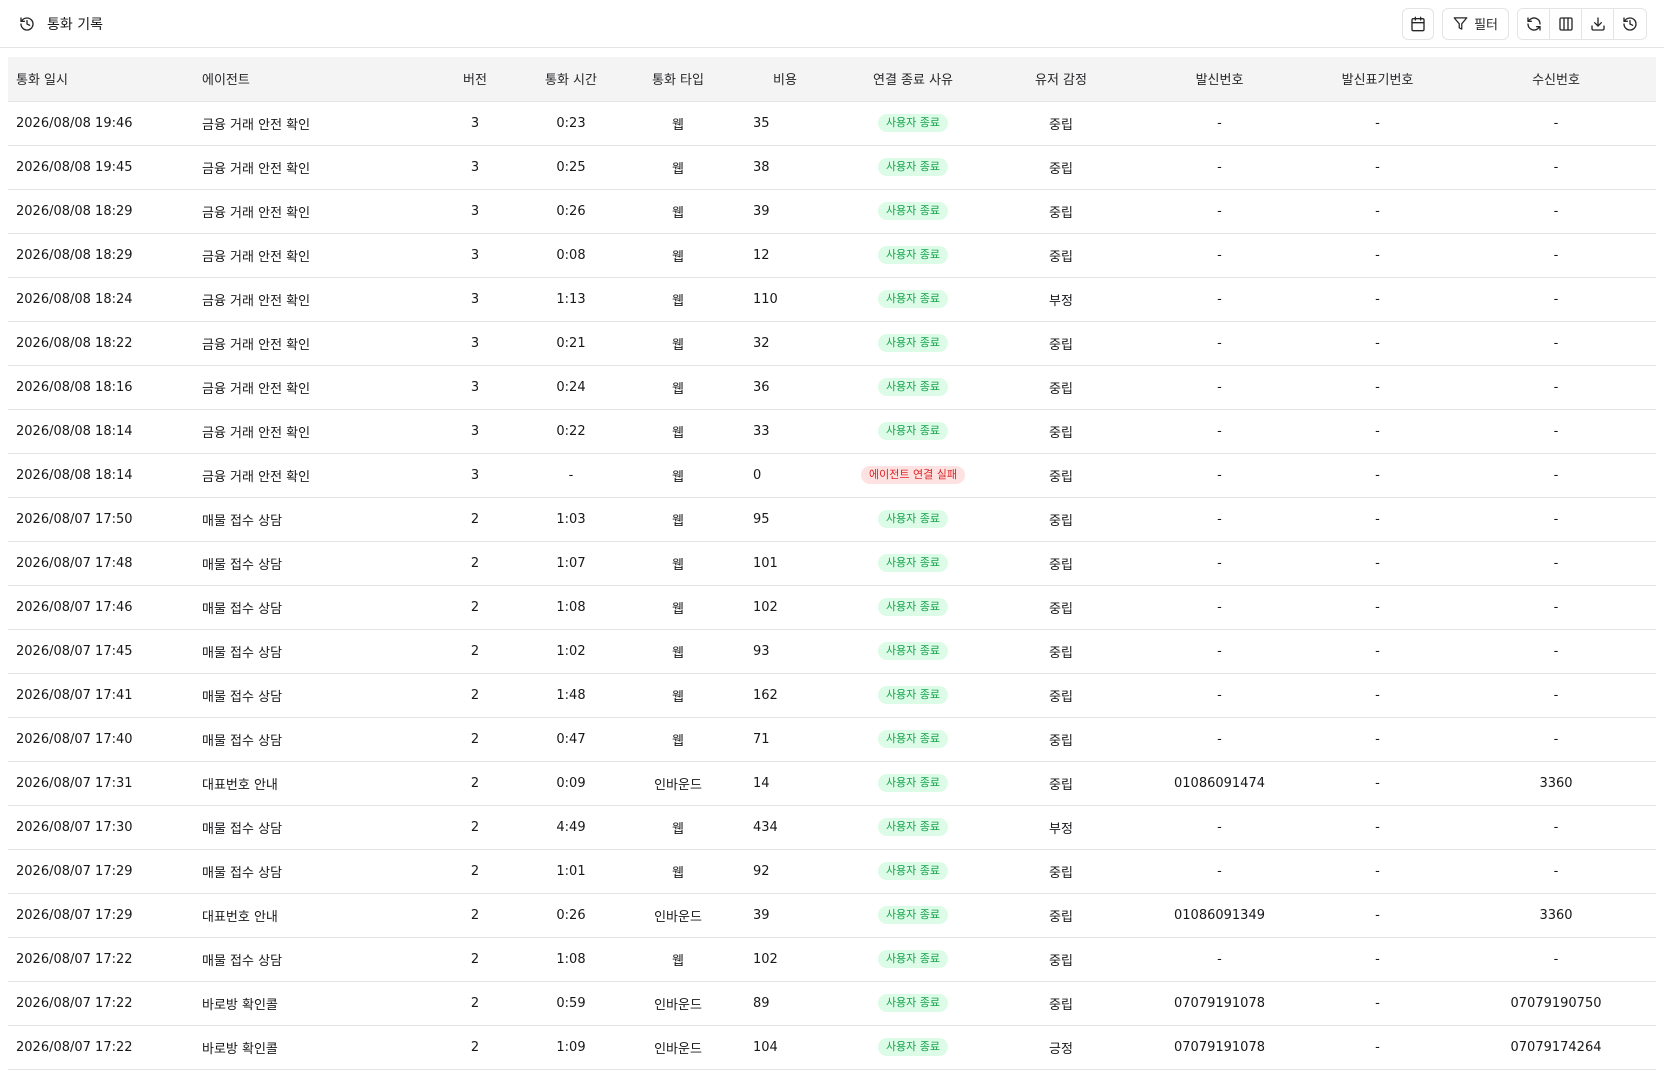  I want to click on column-header-version: 버전, so click(475, 79).